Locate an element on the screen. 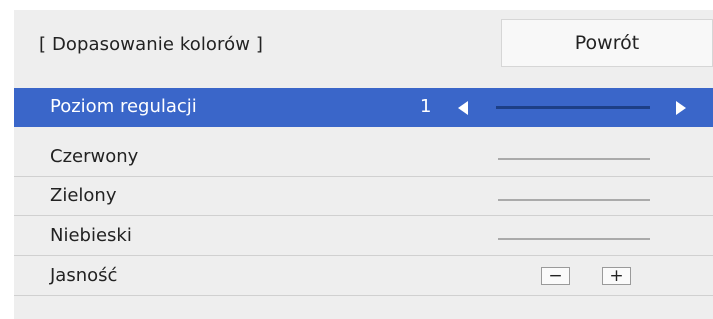  adjustment-level-slider is located at coordinates (573, 107).